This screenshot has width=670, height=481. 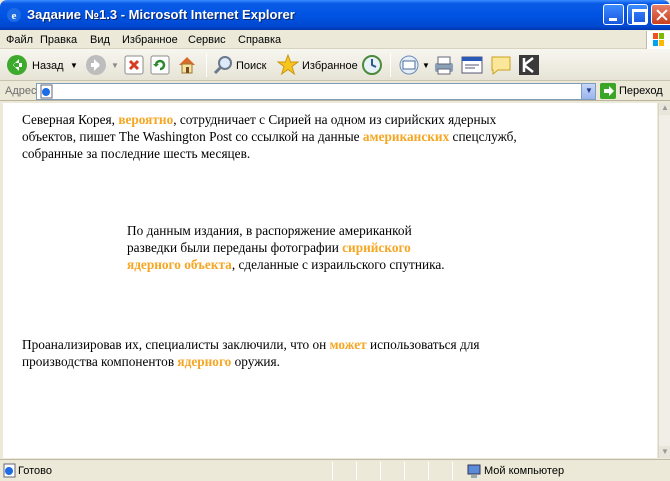 What do you see at coordinates (338, 264) in the screenshot?
I see `text-span: , сделанные с израильского спутника.` at bounding box center [338, 264].